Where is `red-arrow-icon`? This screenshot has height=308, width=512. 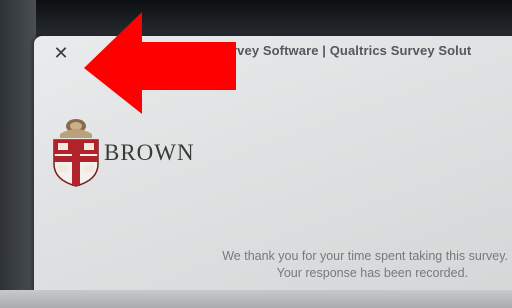 red-arrow-icon is located at coordinates (160, 63).